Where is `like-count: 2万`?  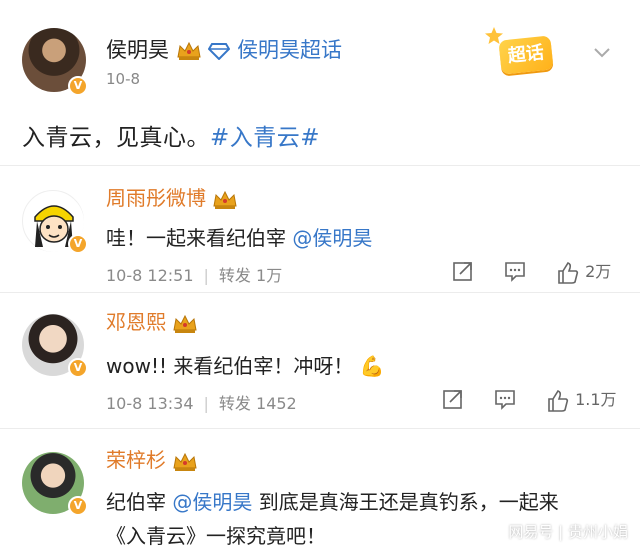 like-count: 2万 is located at coordinates (598, 271).